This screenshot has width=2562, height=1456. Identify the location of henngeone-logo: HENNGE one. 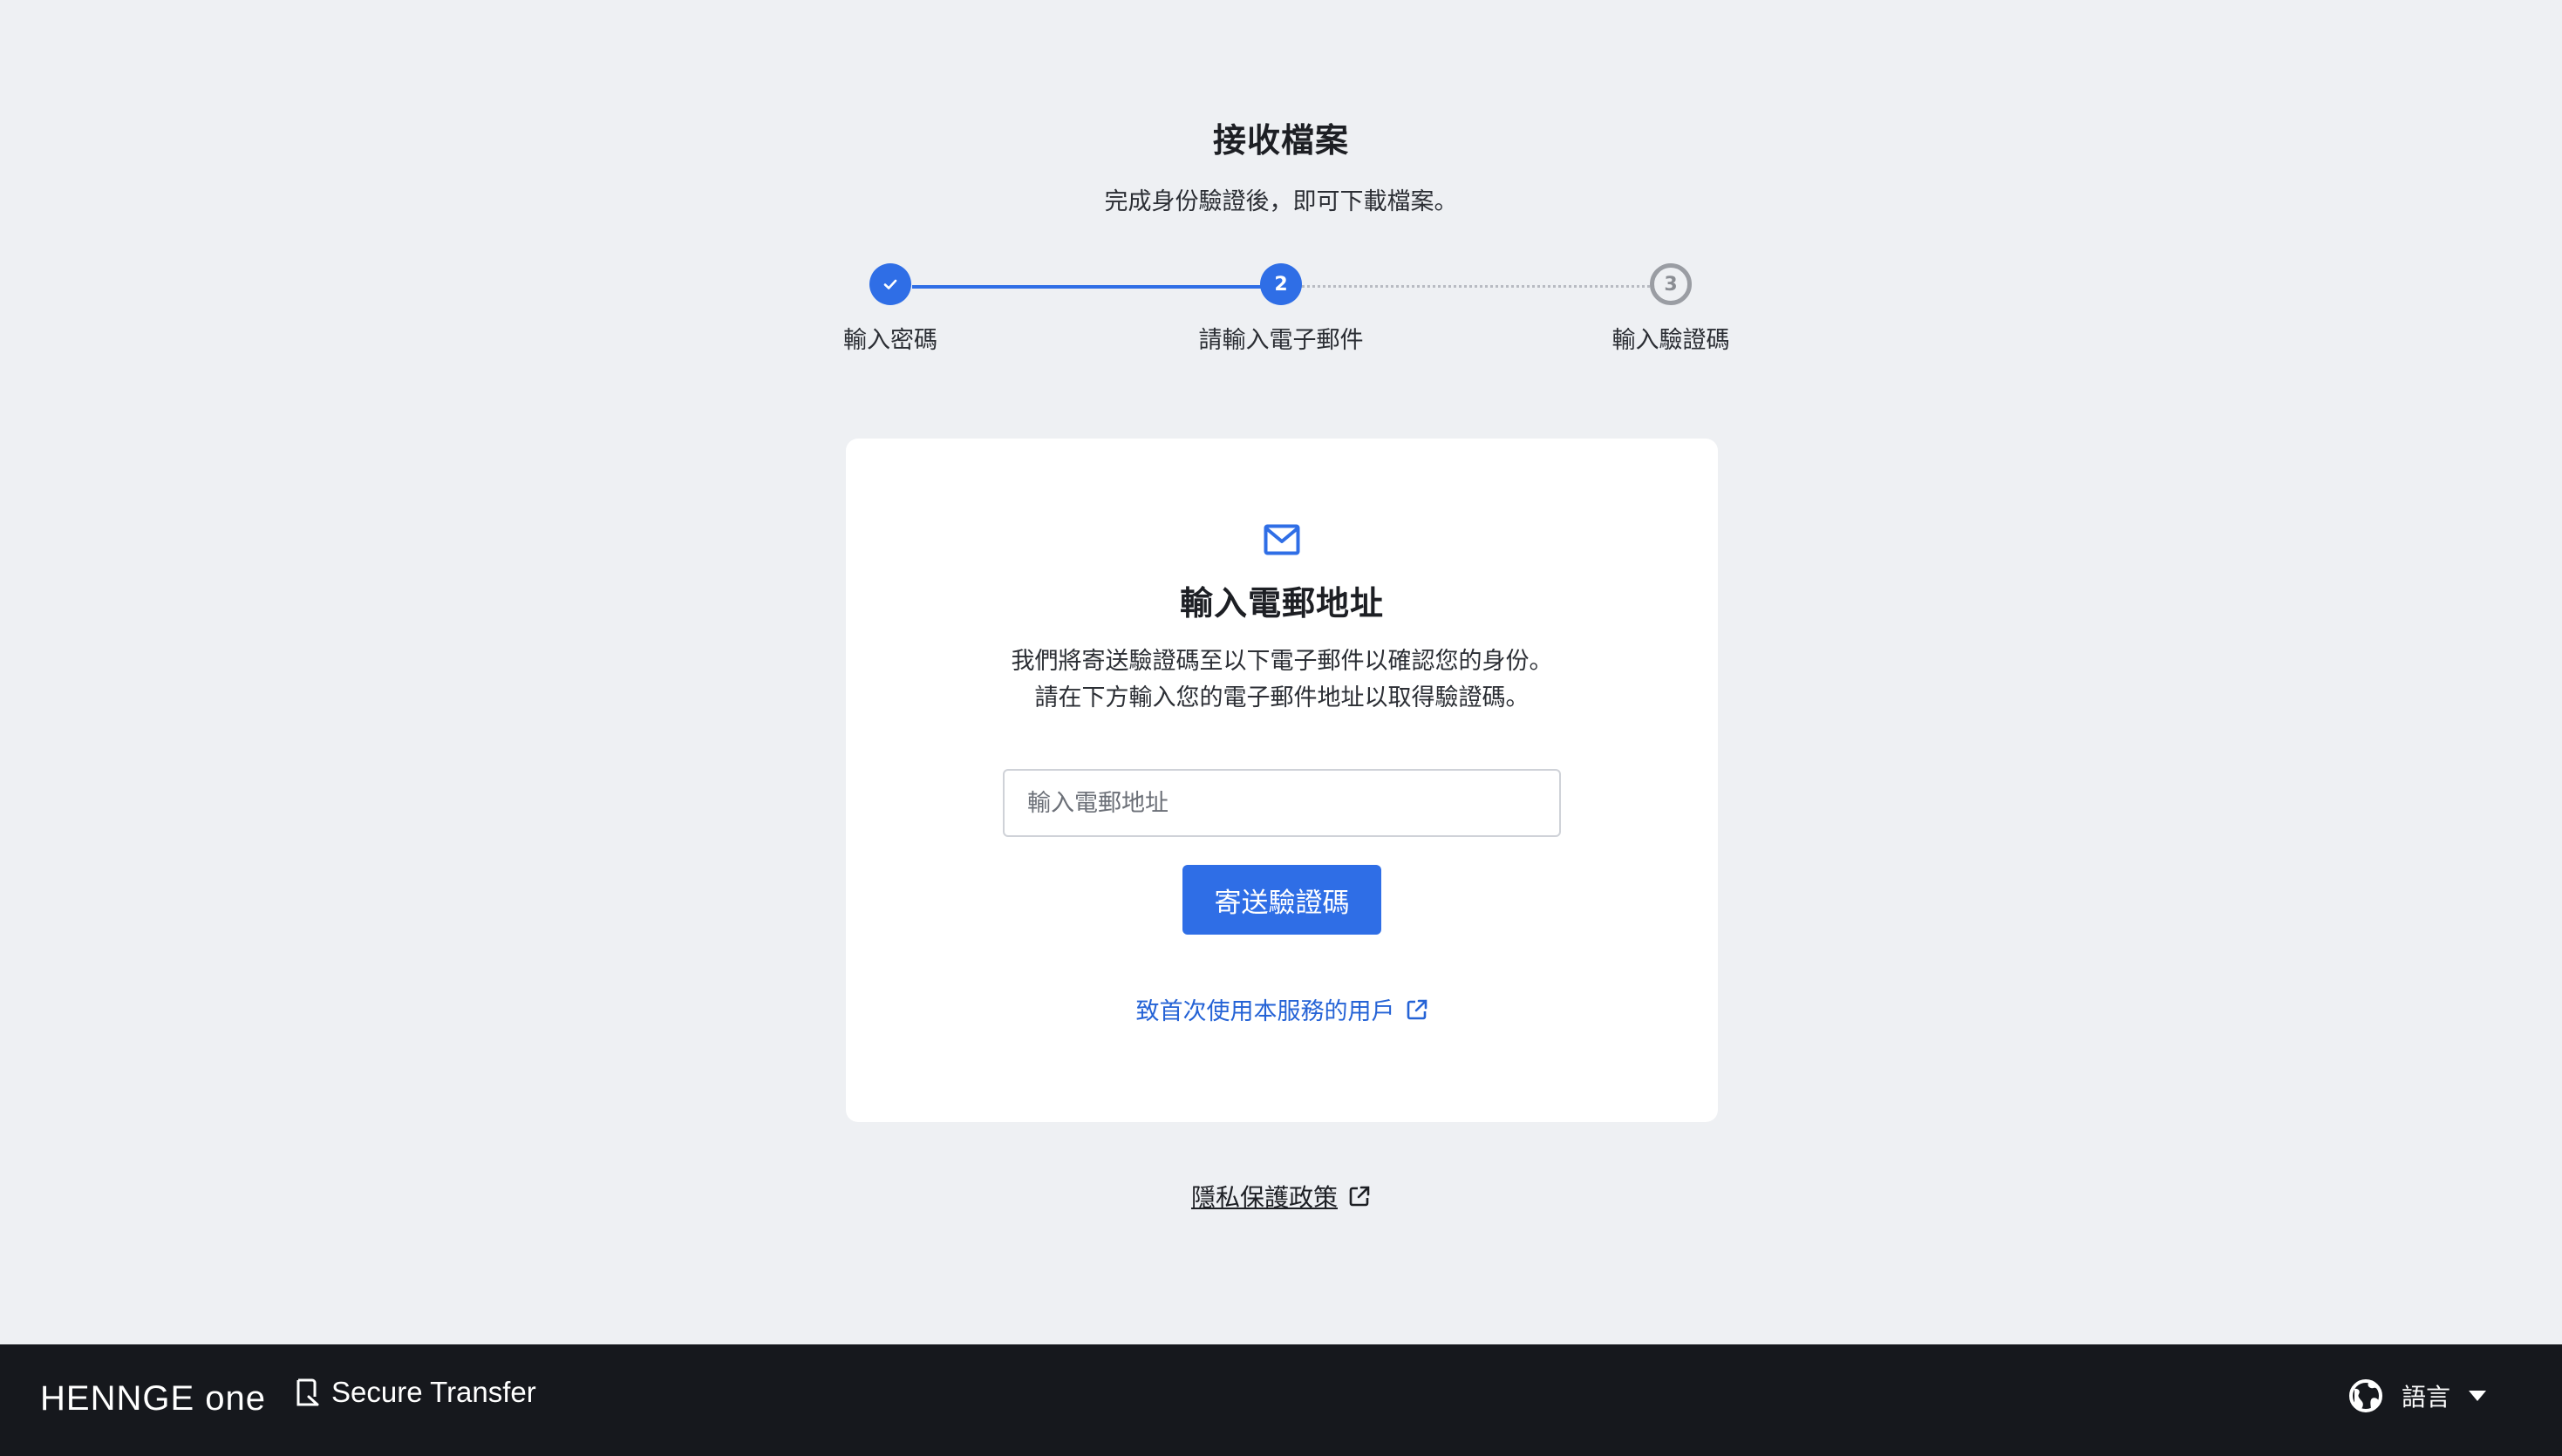
(153, 1398).